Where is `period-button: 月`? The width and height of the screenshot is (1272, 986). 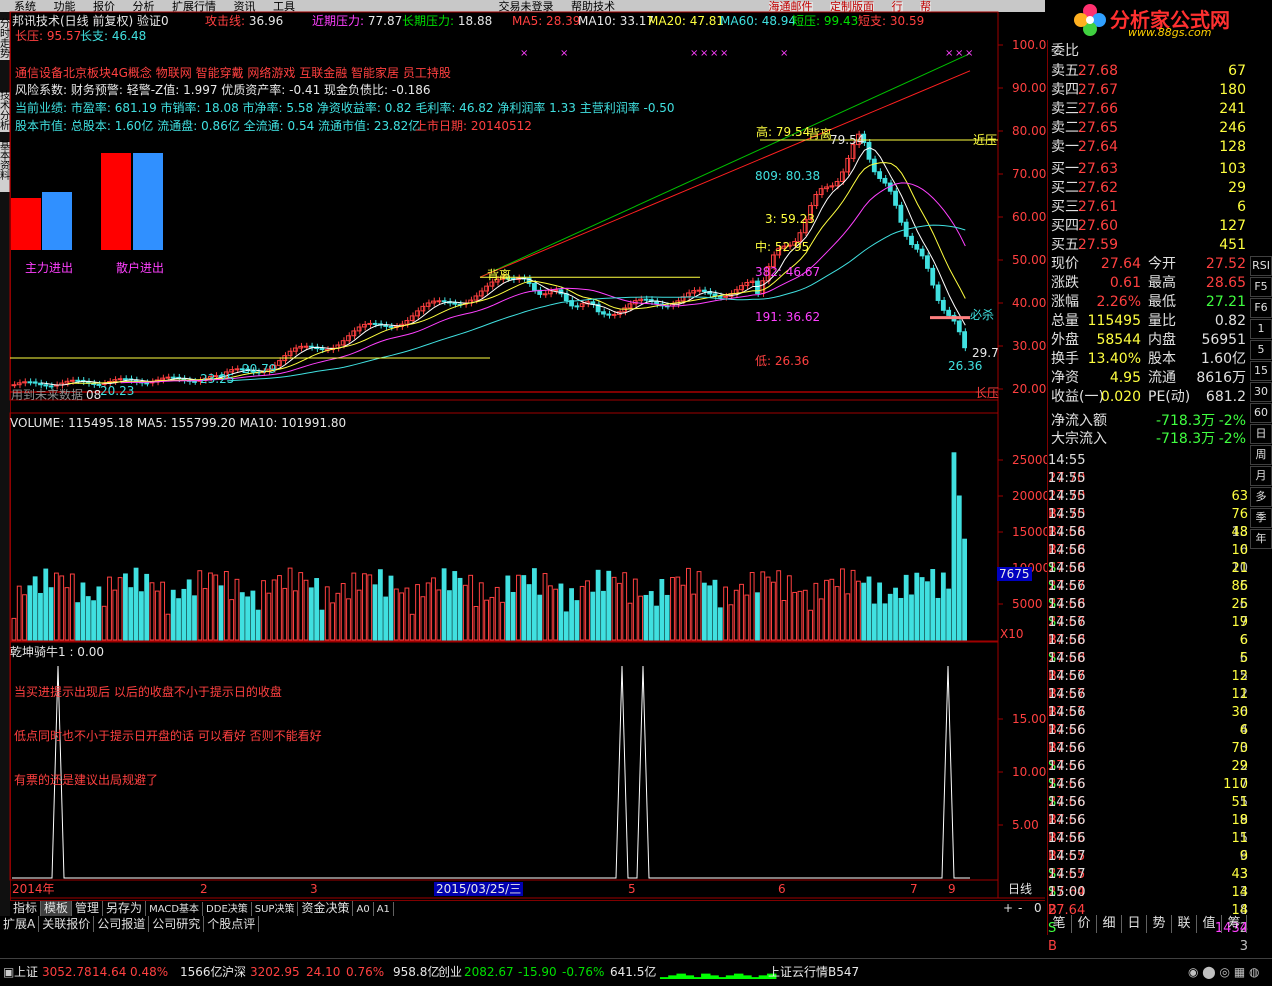
period-button: 月 is located at coordinates (1261, 476).